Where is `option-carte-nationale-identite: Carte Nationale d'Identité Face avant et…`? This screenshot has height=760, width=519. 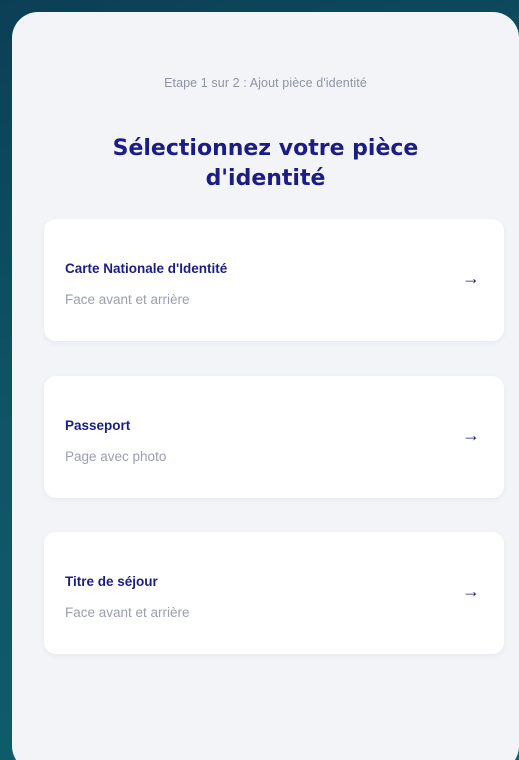 option-carte-nationale-identite: Carte Nationale d'Identité Face avant et… is located at coordinates (274, 280).